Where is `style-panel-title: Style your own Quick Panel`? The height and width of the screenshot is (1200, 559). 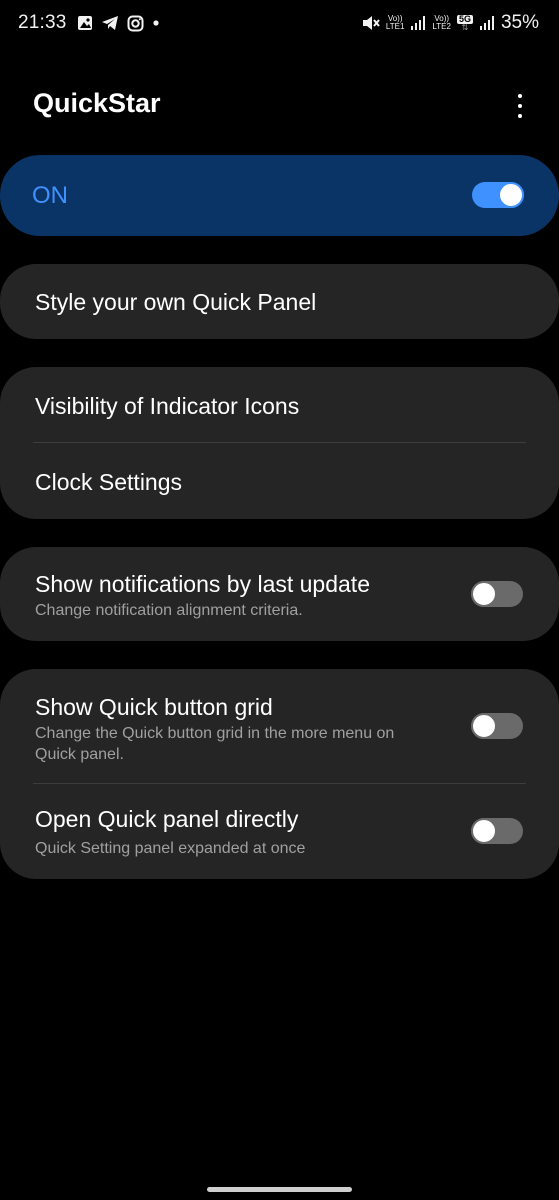
style-panel-title: Style your own Quick Panel is located at coordinates (176, 302).